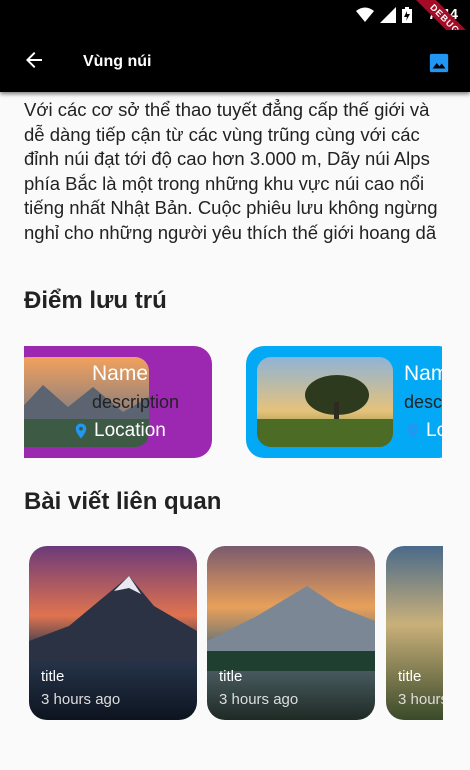 Image resolution: width=470 pixels, height=770 pixels. I want to click on back-arrow-icon, so click(34, 60).